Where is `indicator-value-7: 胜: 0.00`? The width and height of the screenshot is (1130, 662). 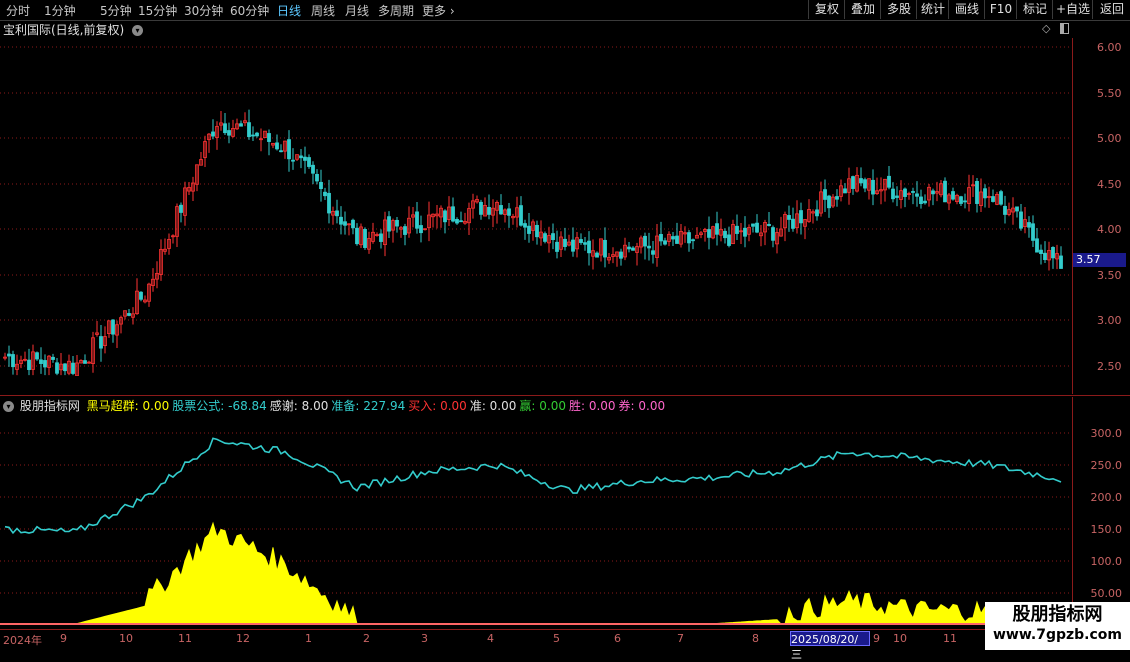 indicator-value-7: 胜: 0.00 is located at coordinates (592, 406).